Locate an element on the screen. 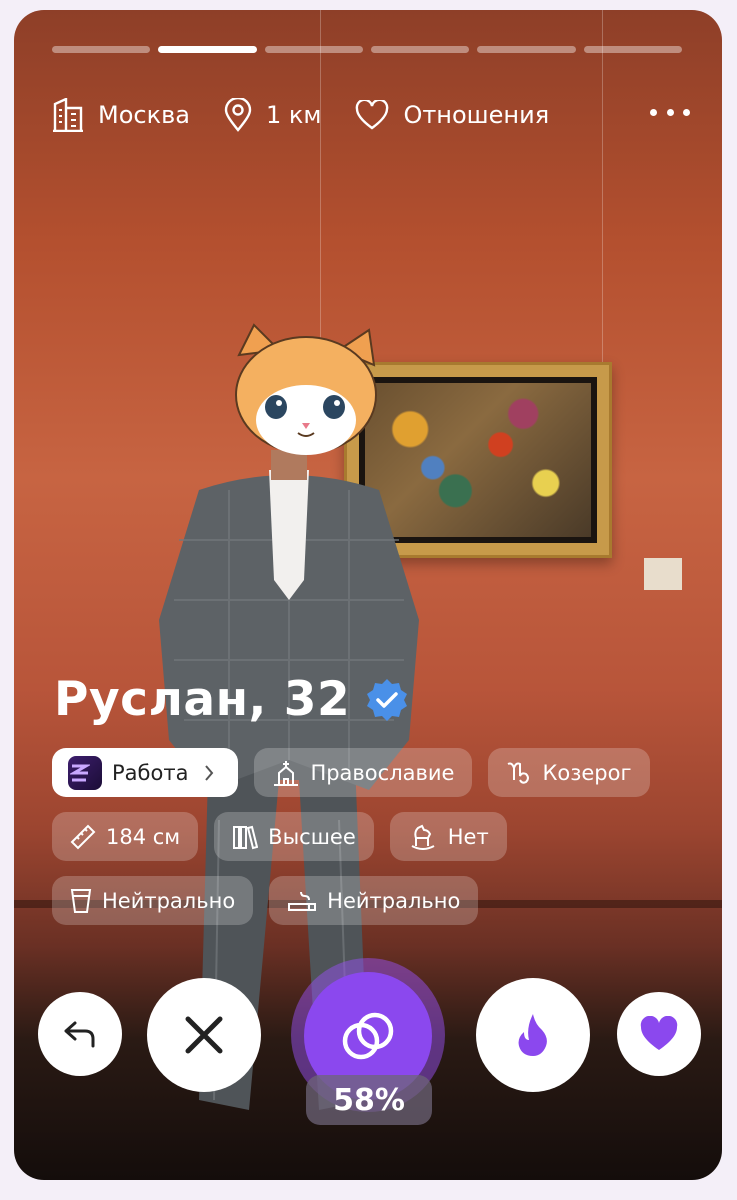 The image size is (737, 1200). heart-outline-icon is located at coordinates (372, 115).